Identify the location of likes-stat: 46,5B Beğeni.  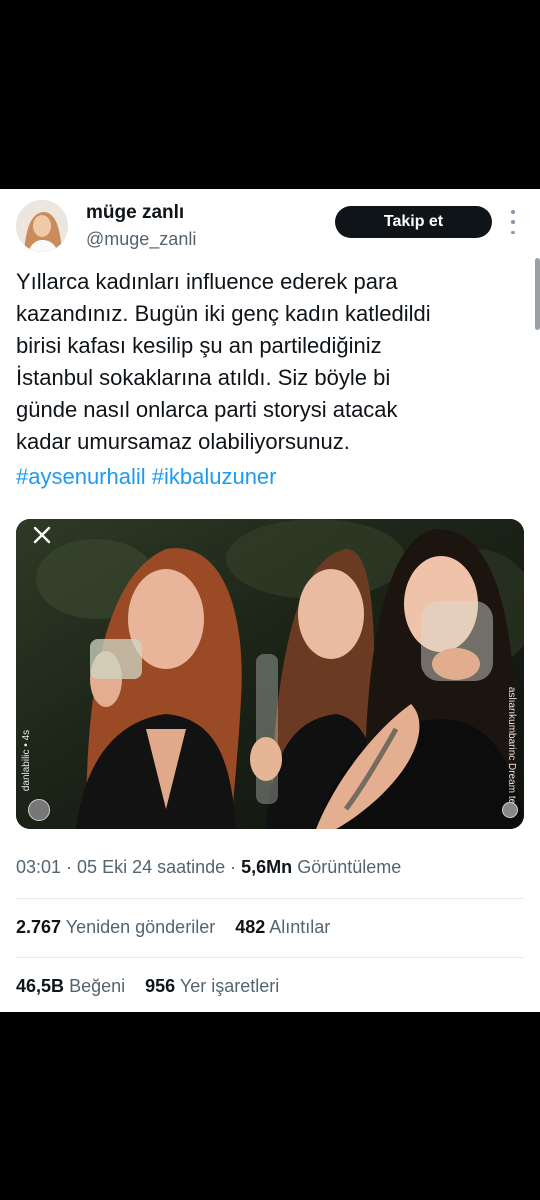
(70, 986).